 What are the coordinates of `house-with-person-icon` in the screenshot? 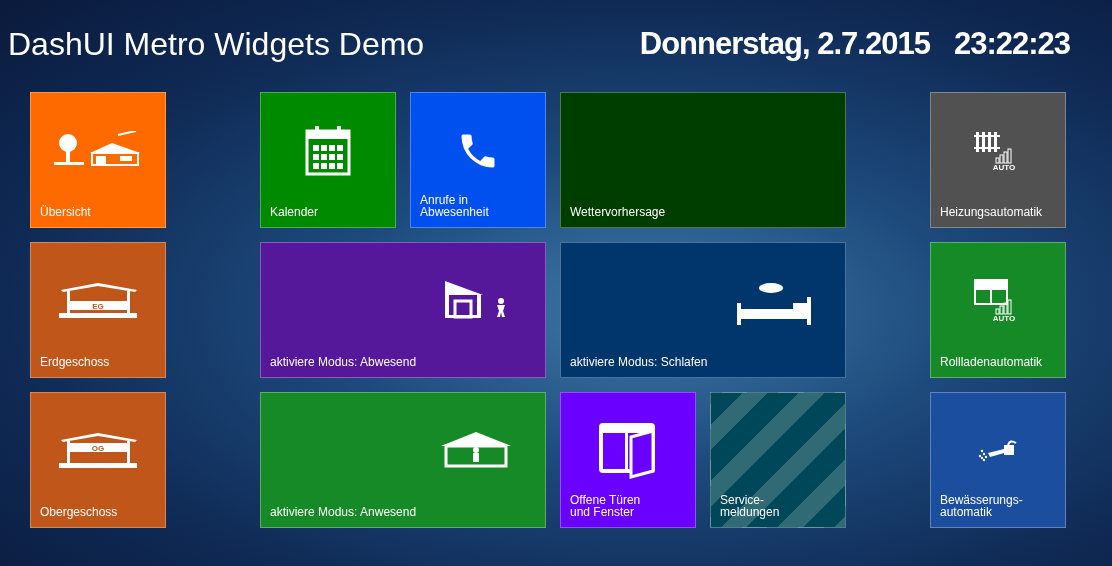 It's located at (476, 450).